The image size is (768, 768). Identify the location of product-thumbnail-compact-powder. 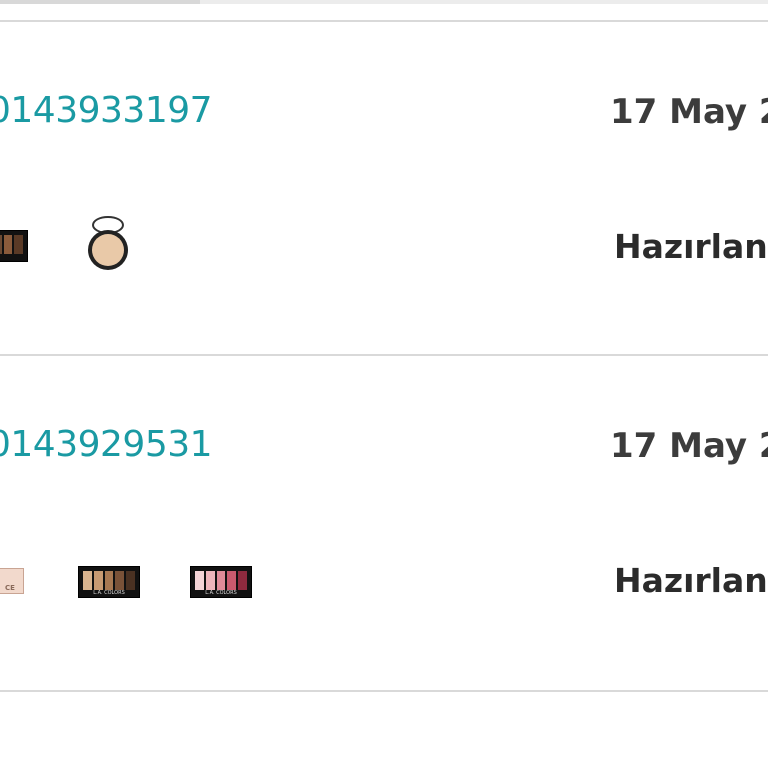
(108, 244).